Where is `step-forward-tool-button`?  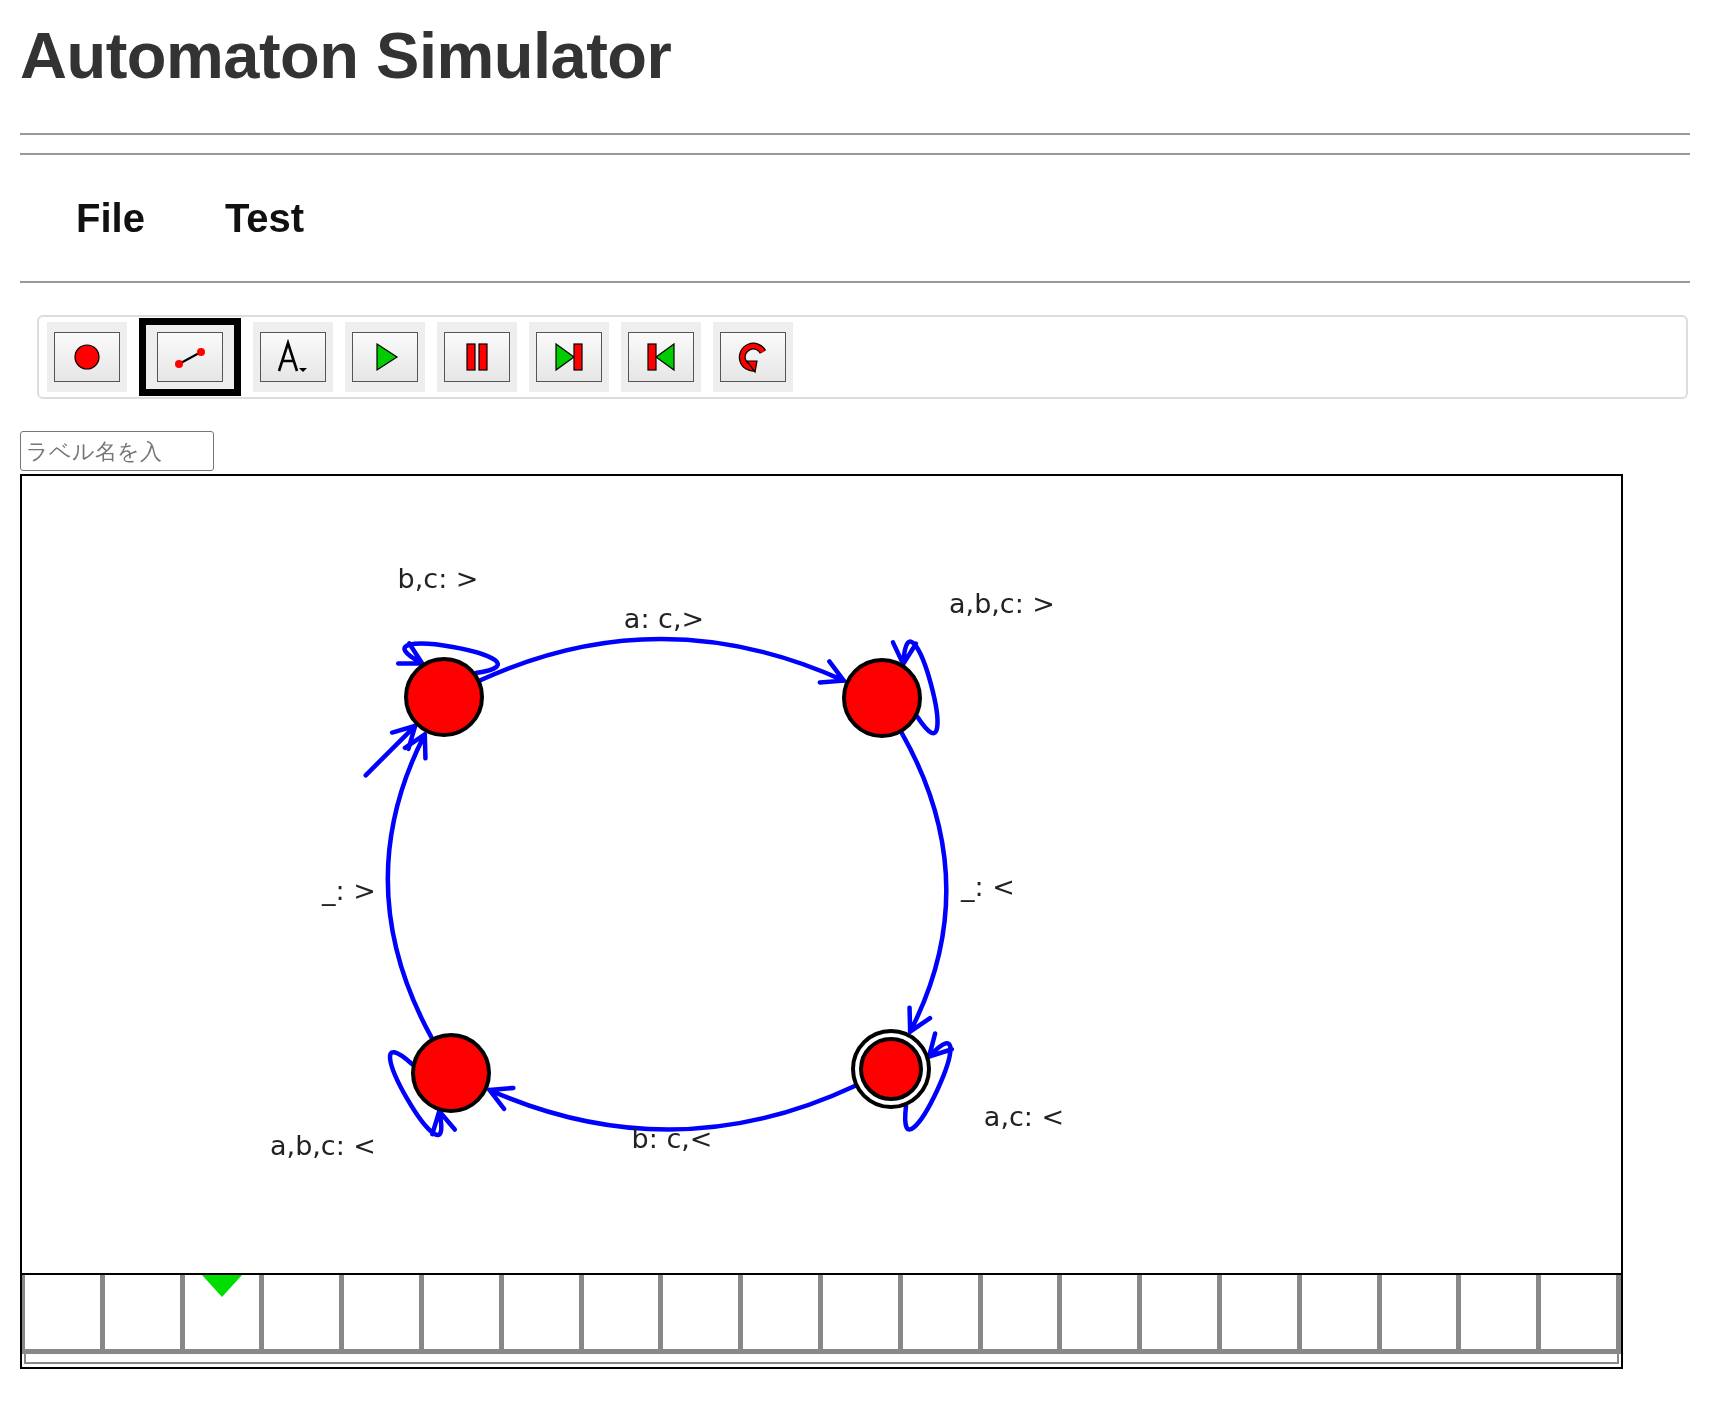
step-forward-tool-button is located at coordinates (569, 357).